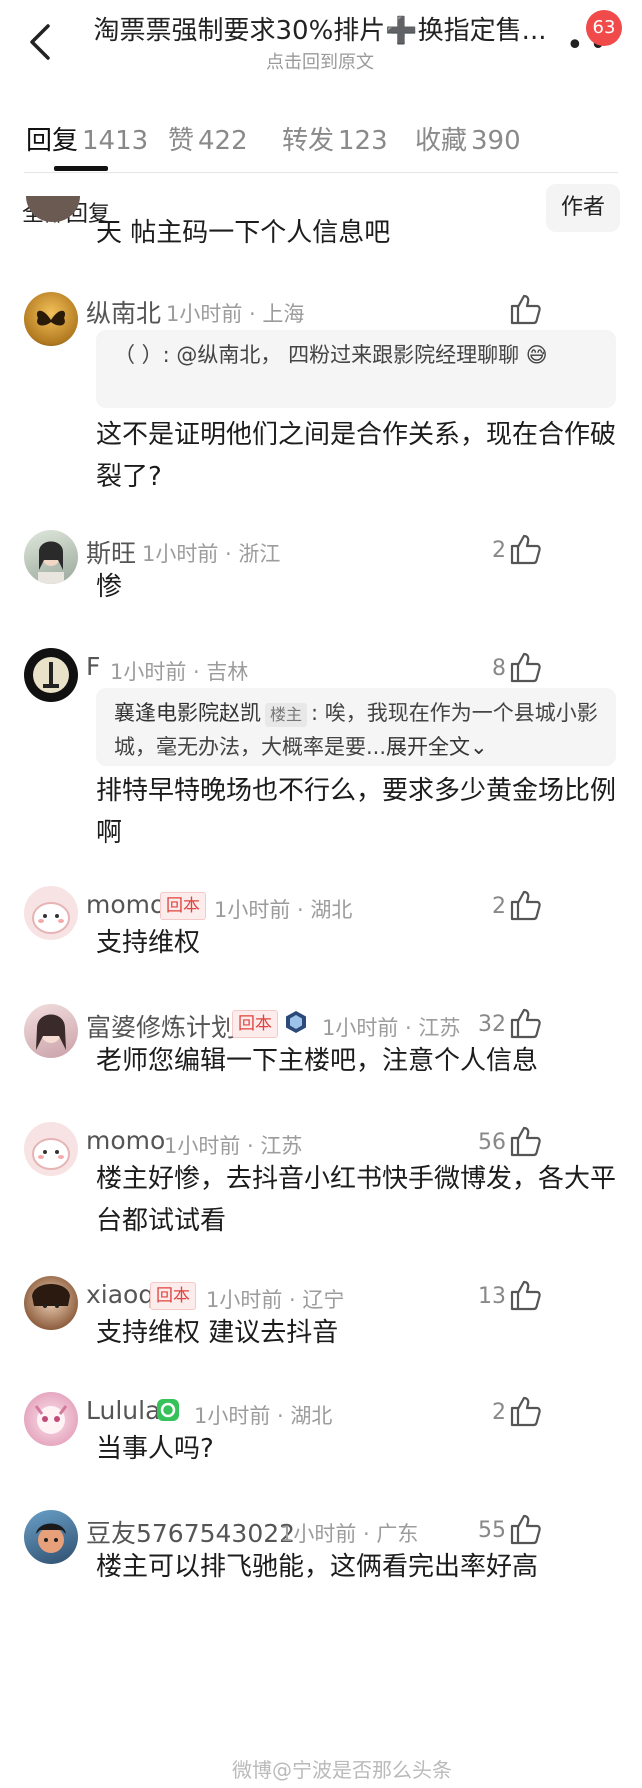  Describe the element at coordinates (363, 141) in the screenshot. I see `tab-reposts-count: 123` at that location.